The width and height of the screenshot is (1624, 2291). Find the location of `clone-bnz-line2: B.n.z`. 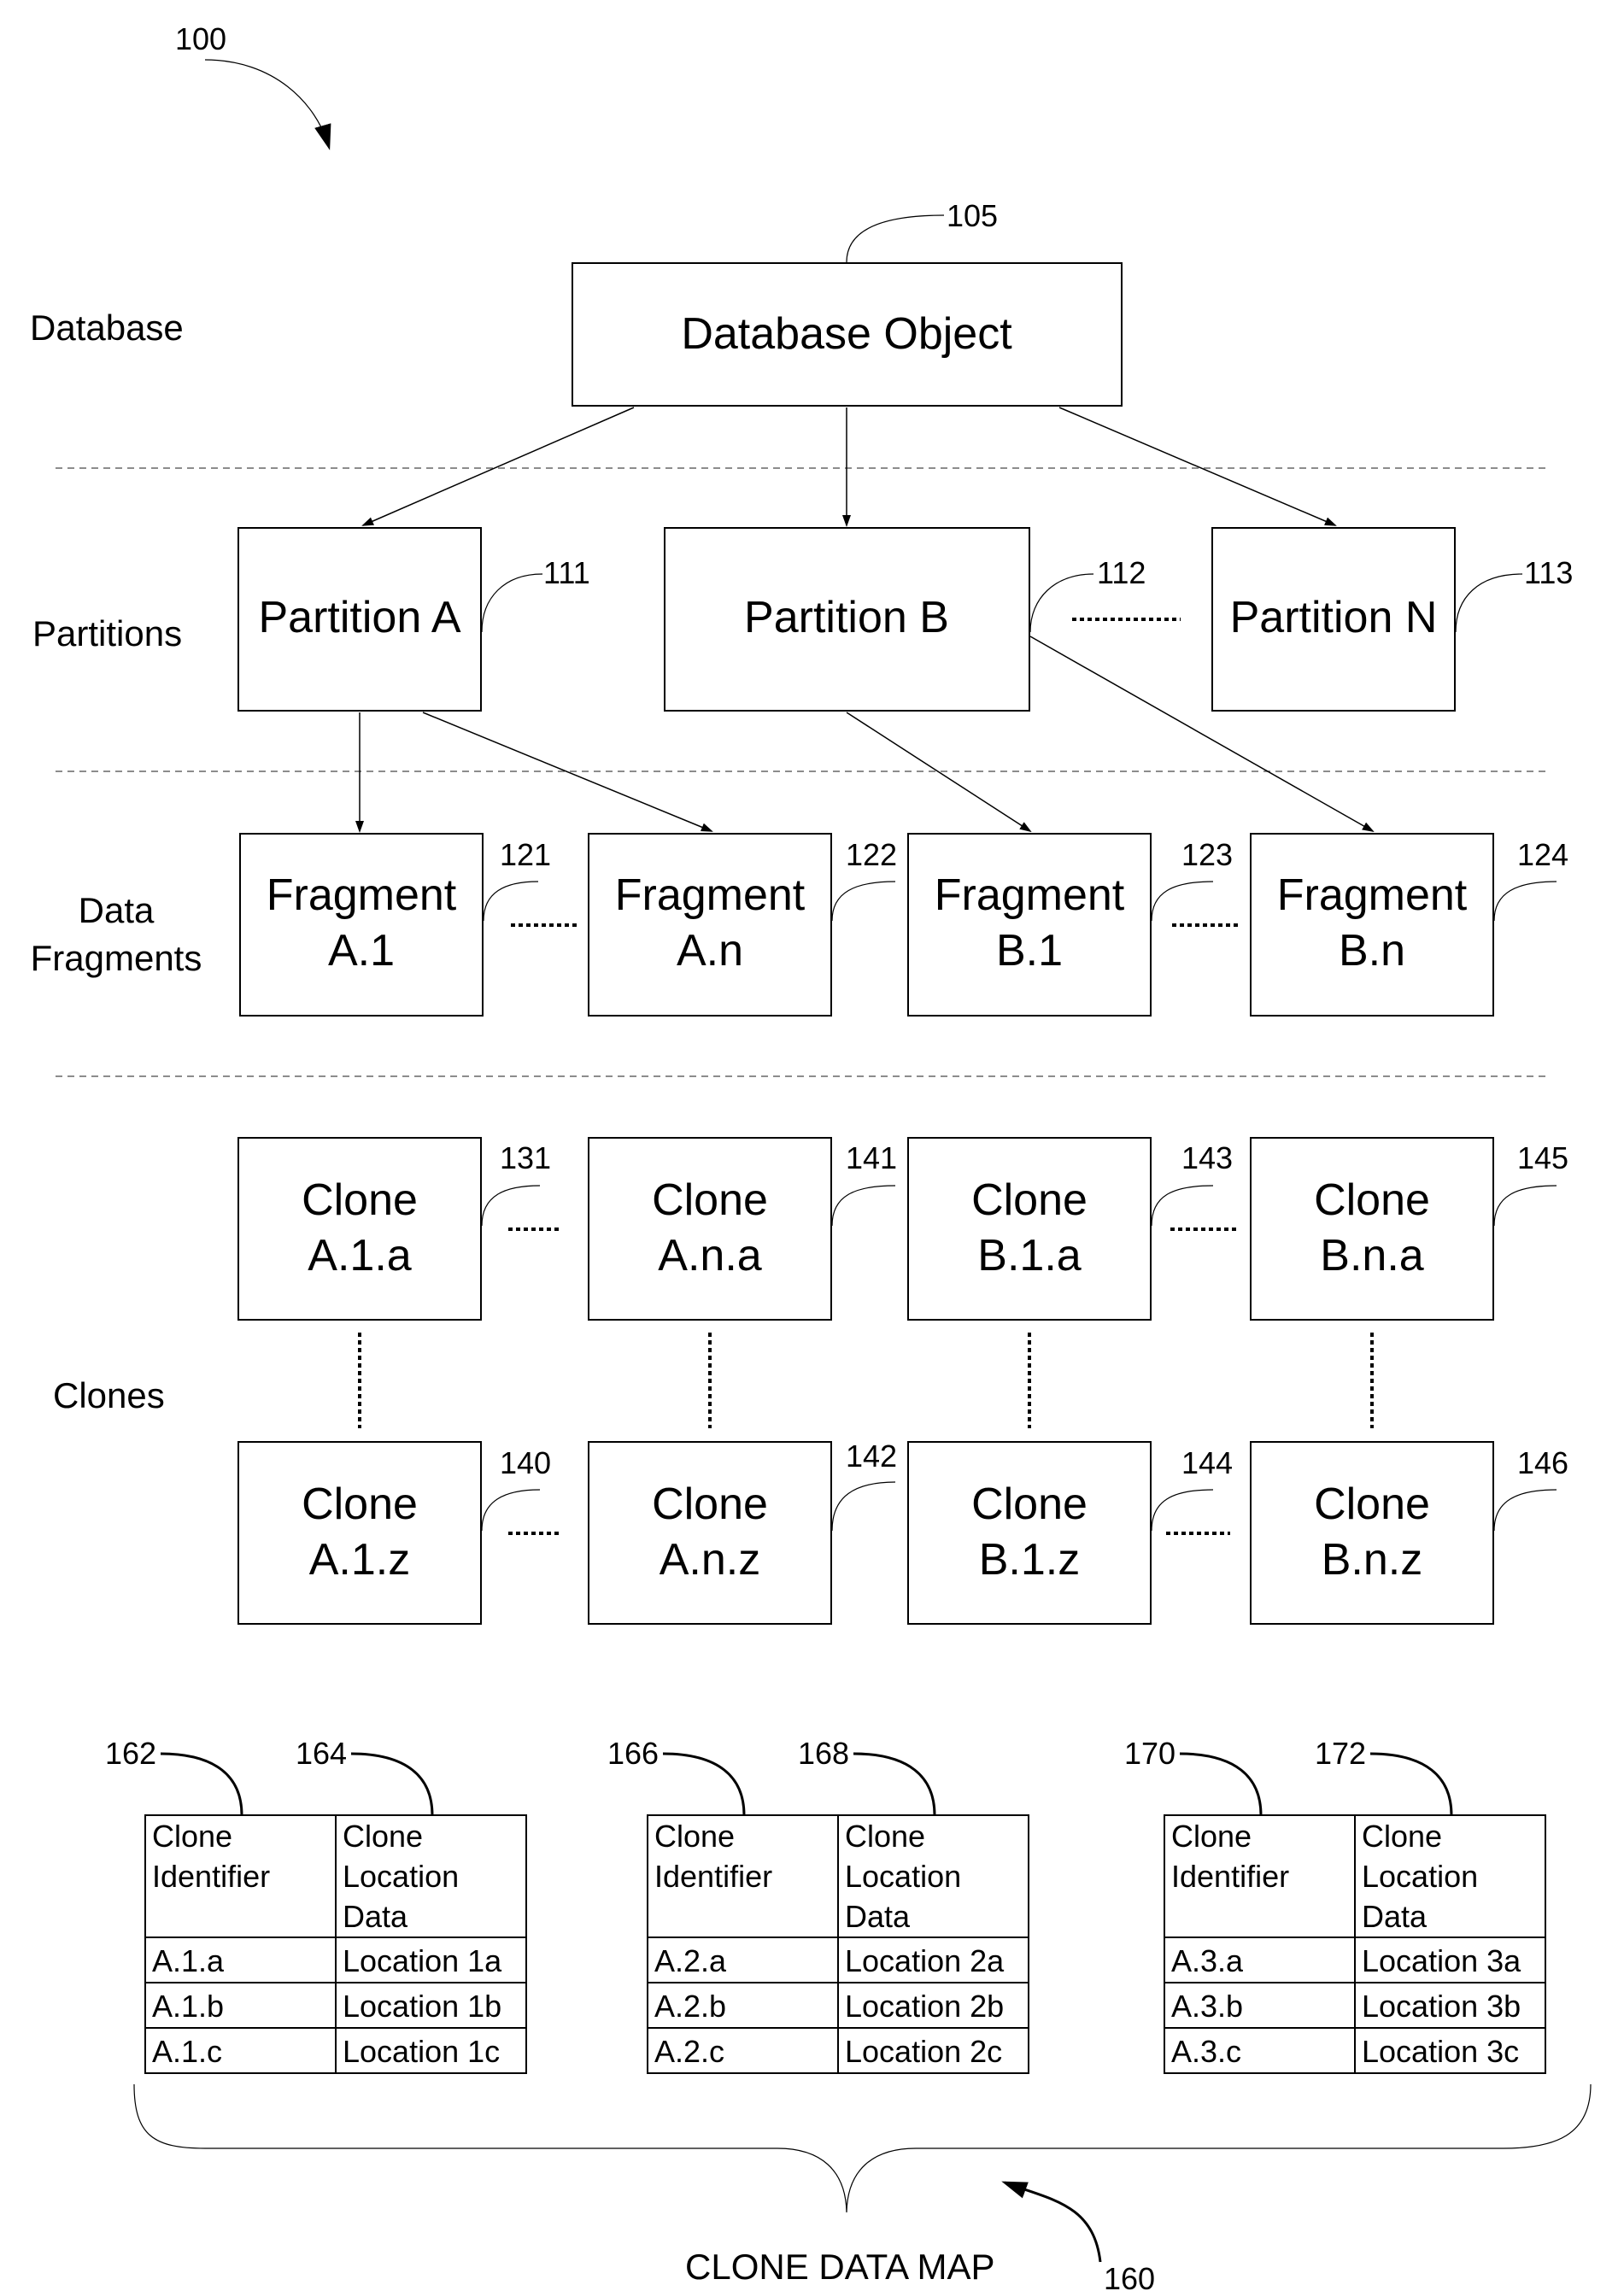

clone-bnz-line2: B.n.z is located at coordinates (1372, 1560).